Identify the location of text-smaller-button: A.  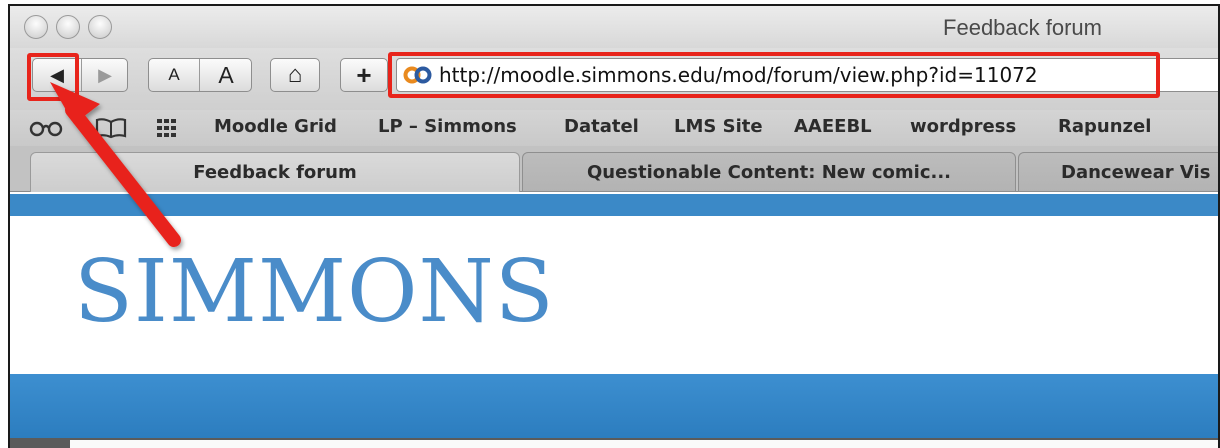
(174, 75).